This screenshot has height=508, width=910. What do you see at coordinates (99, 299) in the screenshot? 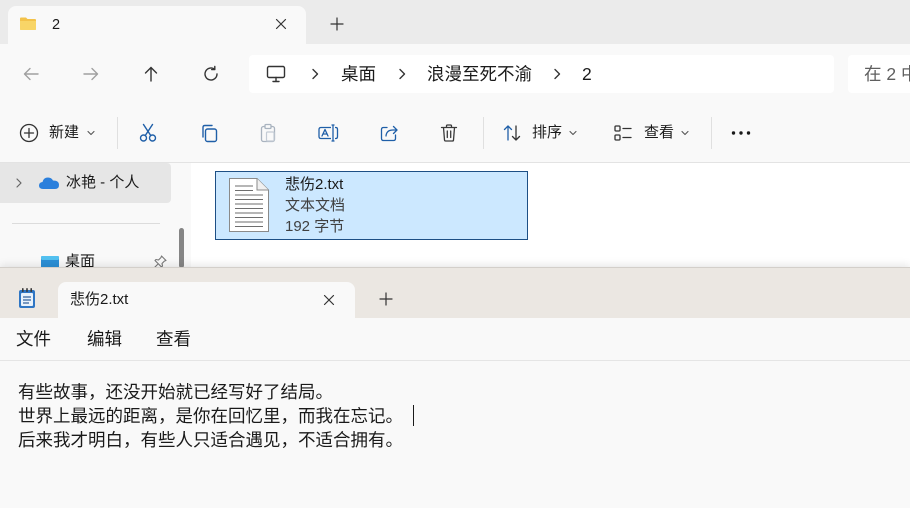
I see `notepad-tab-title: 悲伤2.txt` at bounding box center [99, 299].